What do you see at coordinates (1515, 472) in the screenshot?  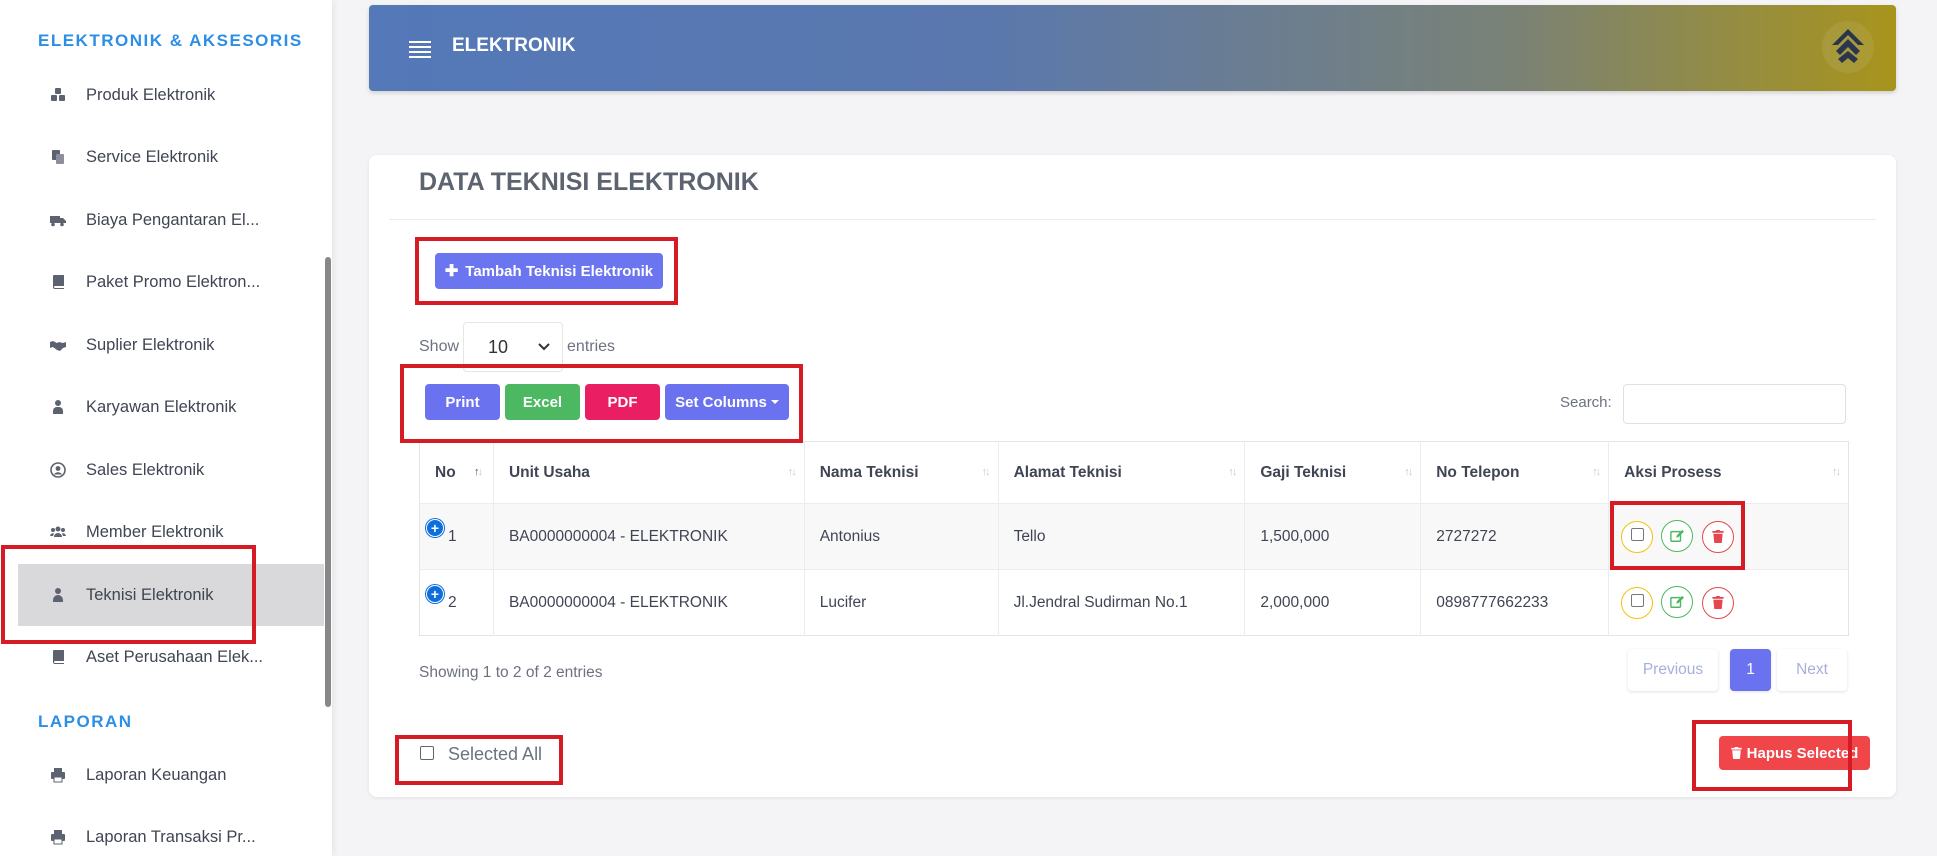 I see `column-header-no-telepon: No Telepon ↑↓` at bounding box center [1515, 472].